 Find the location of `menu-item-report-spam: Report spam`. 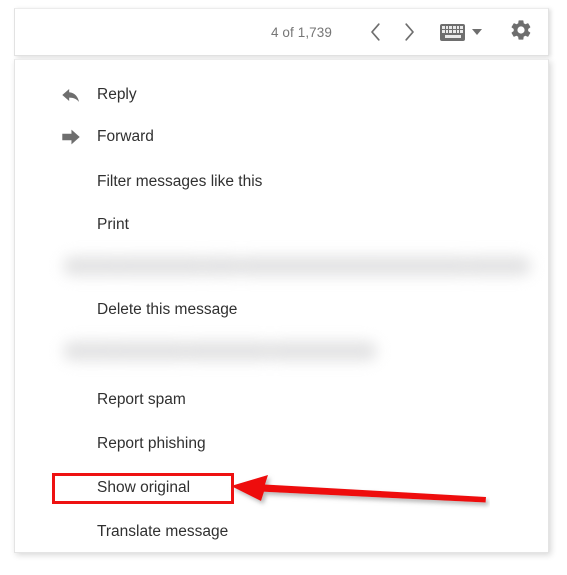

menu-item-report-spam: Report spam is located at coordinates (281, 400).